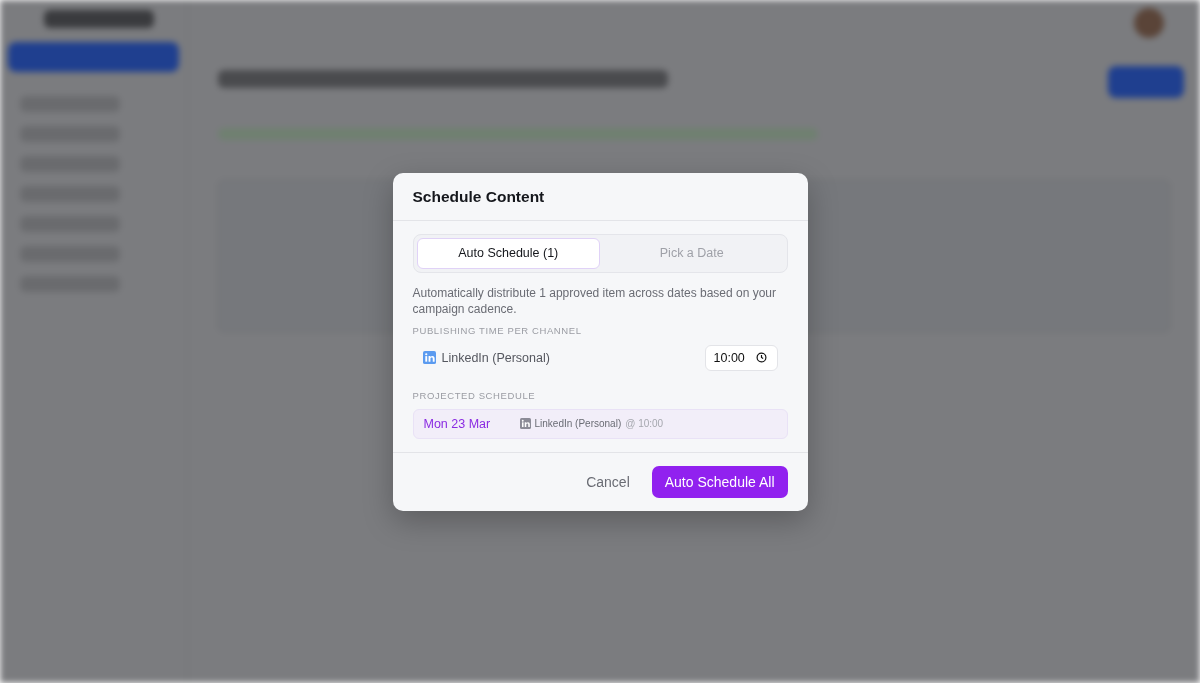  What do you see at coordinates (644, 423) in the screenshot?
I see `schedule-time: @ 10:00` at bounding box center [644, 423].